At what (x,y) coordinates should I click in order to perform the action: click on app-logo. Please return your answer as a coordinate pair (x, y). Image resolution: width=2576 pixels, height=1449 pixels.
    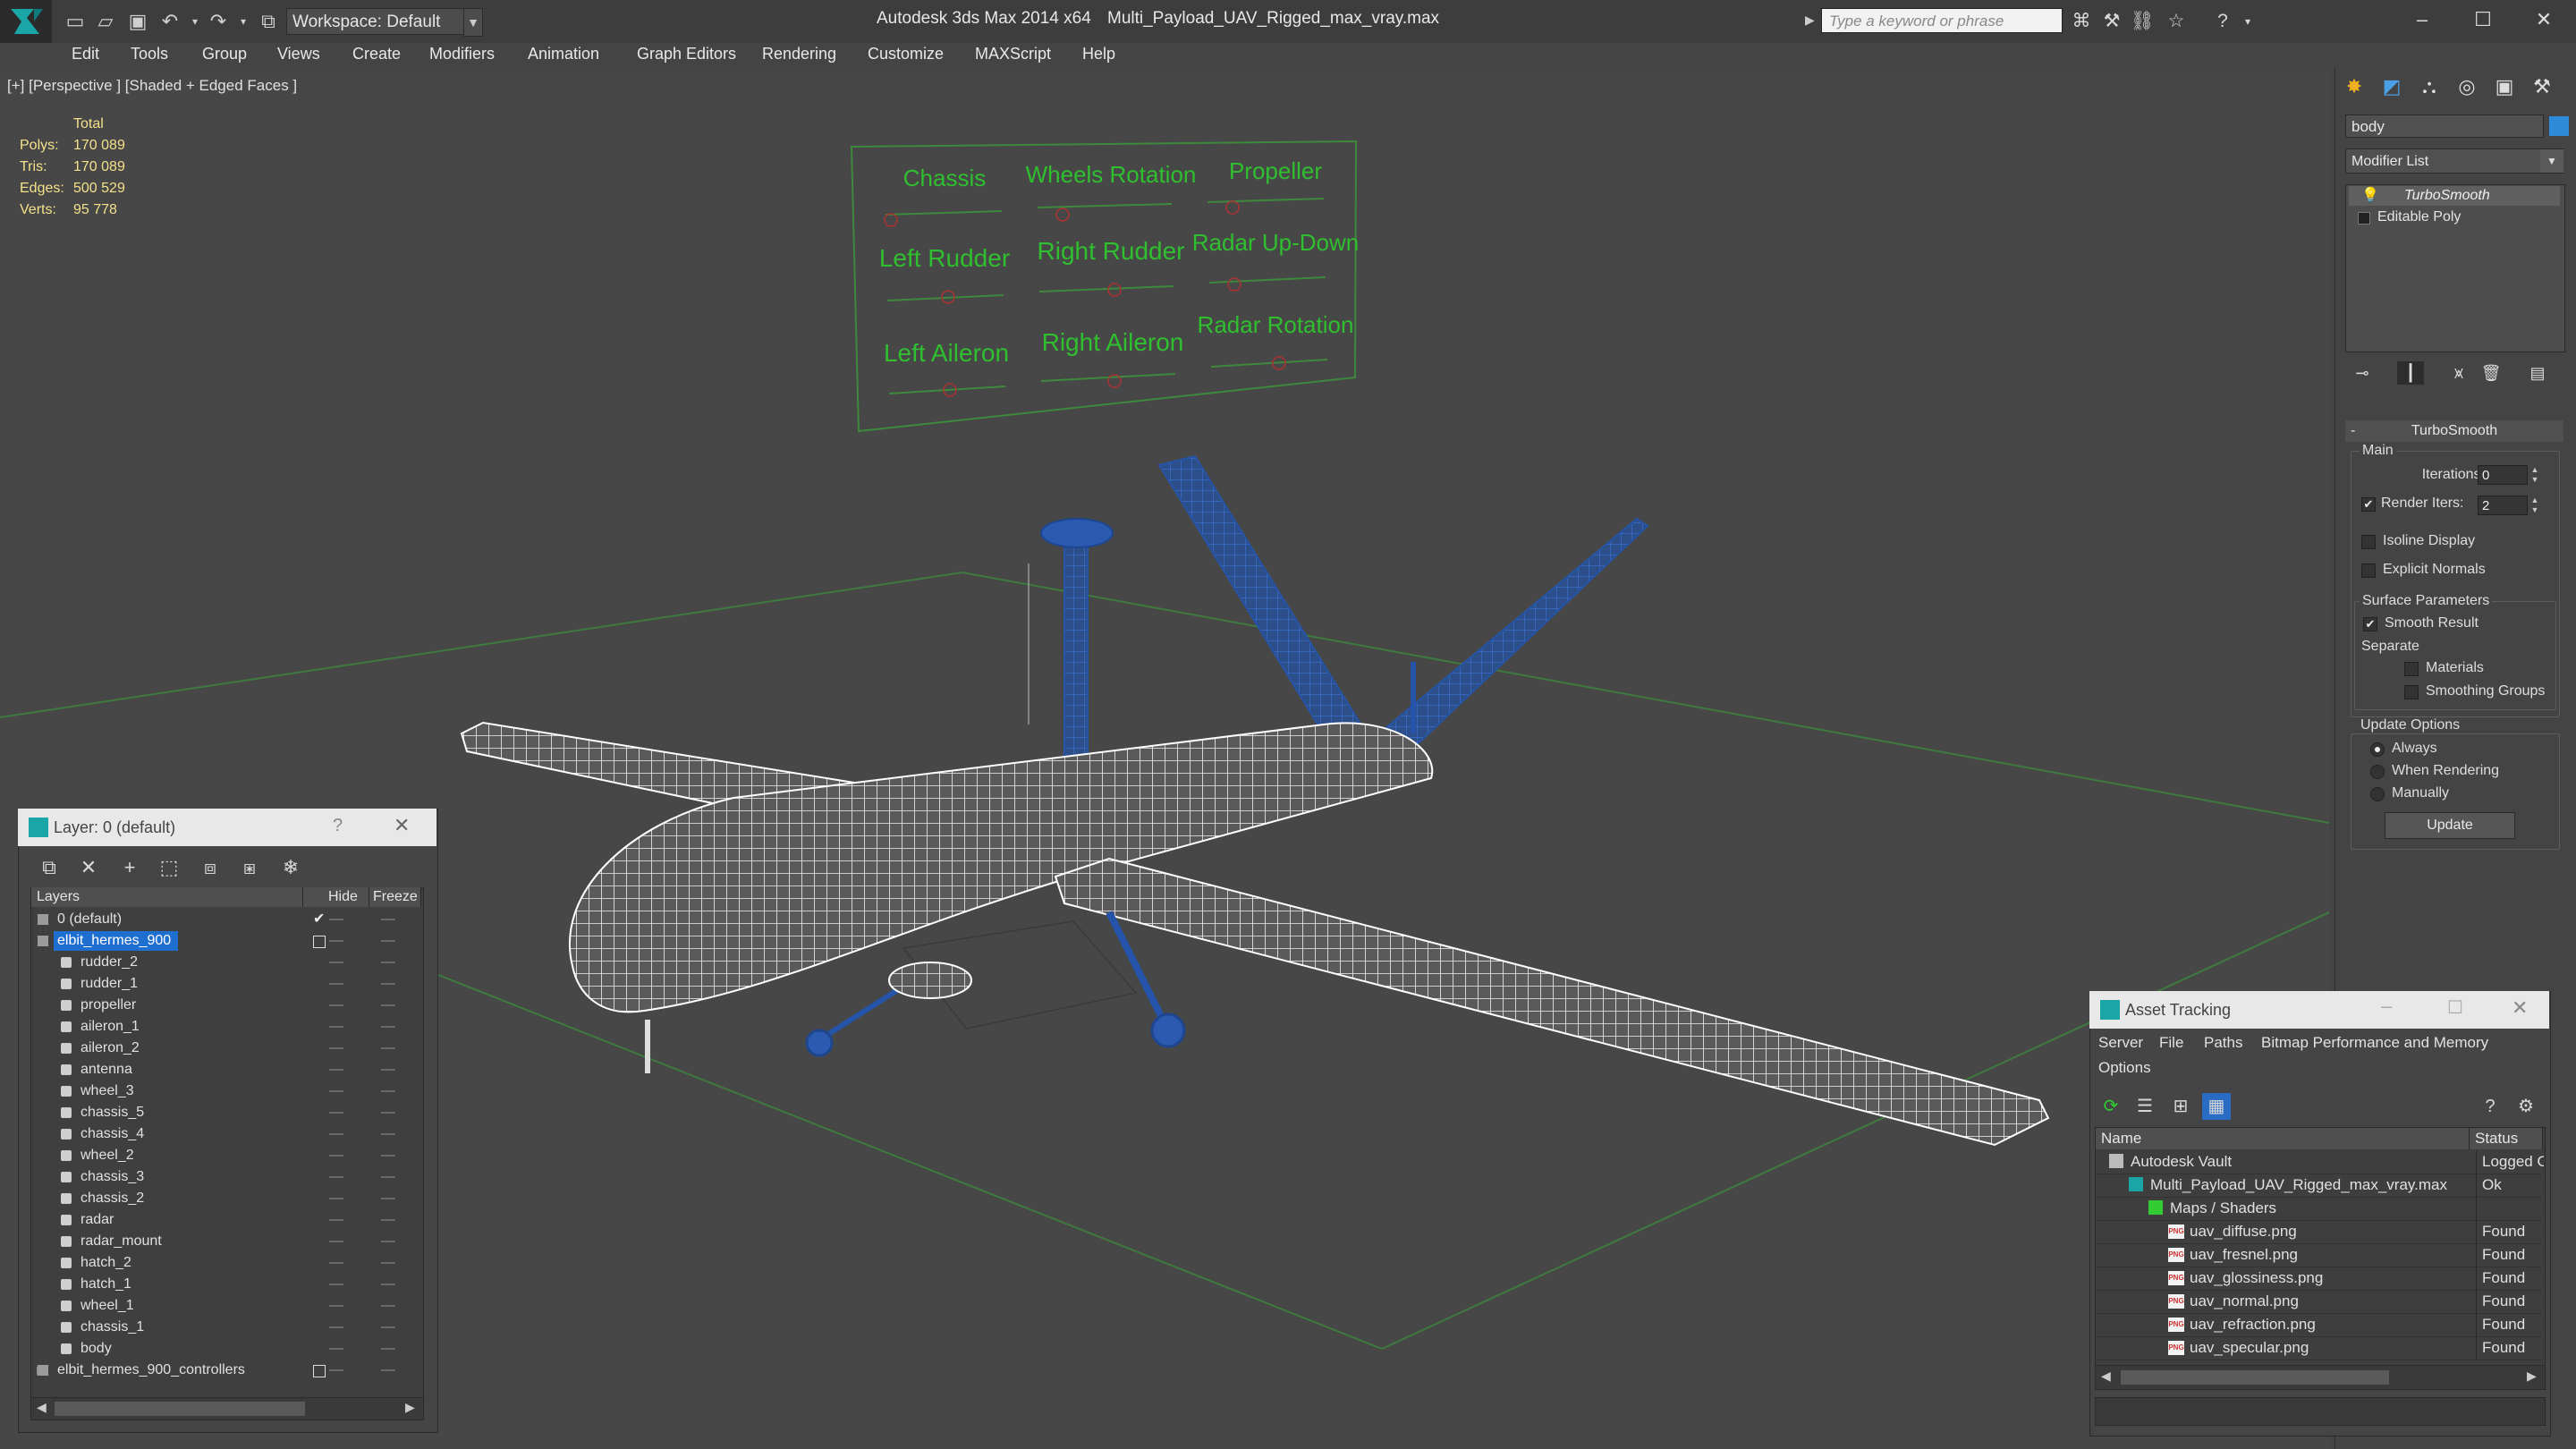
    Looking at the image, I should click on (26, 21).